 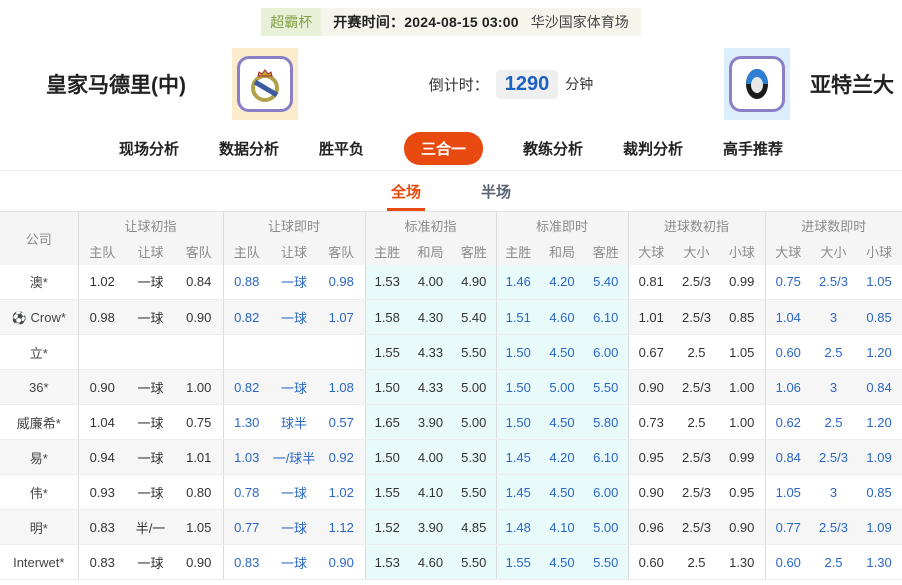 What do you see at coordinates (653, 148) in the screenshot?
I see `tab-裁判分析: 裁判分析` at bounding box center [653, 148].